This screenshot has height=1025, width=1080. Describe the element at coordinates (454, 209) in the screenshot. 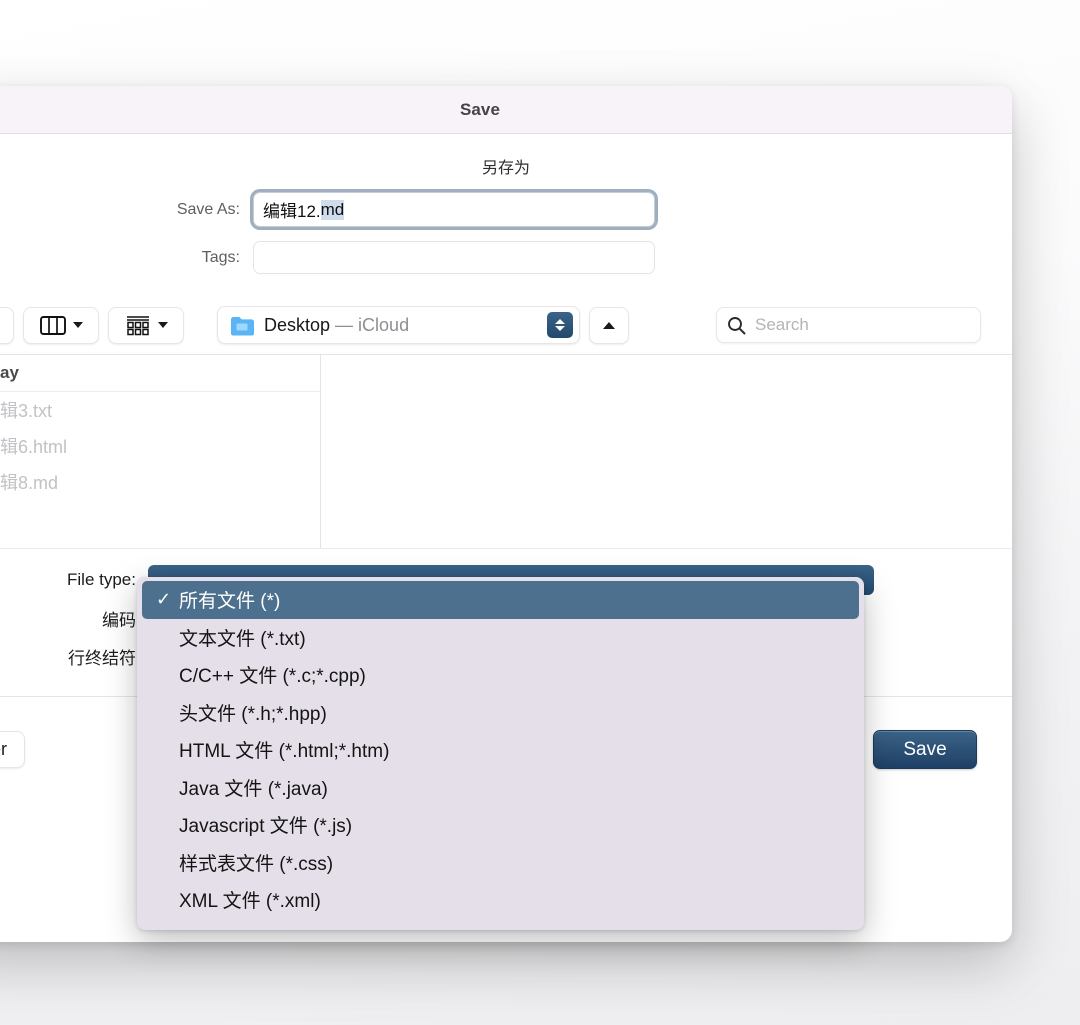

I see `save-as-input: 编辑12. md` at that location.